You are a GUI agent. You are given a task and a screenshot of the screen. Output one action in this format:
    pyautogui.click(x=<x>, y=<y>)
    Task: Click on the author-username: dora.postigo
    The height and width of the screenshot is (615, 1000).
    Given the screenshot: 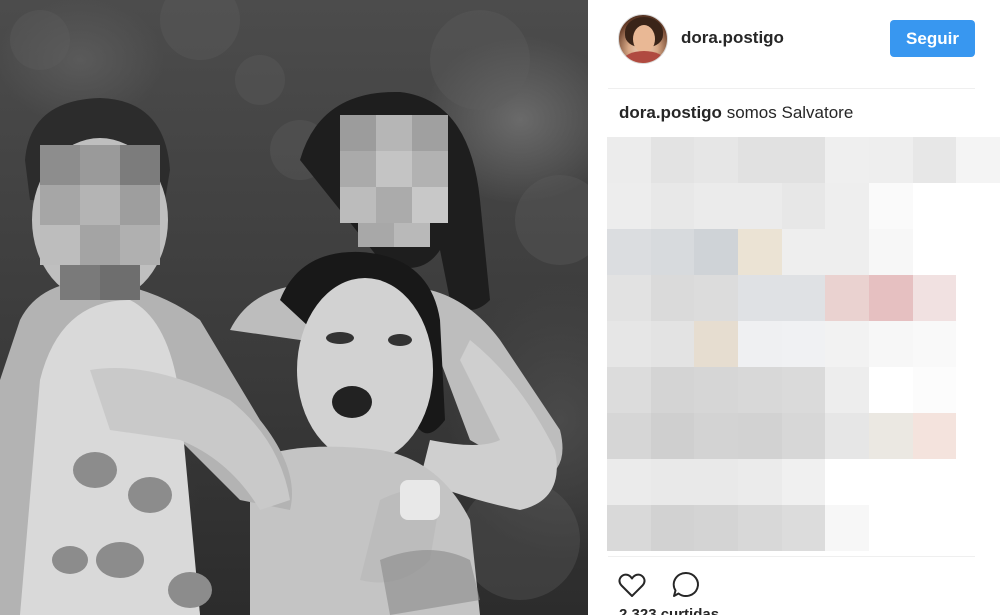 What is the action you would take?
    pyautogui.click(x=732, y=38)
    